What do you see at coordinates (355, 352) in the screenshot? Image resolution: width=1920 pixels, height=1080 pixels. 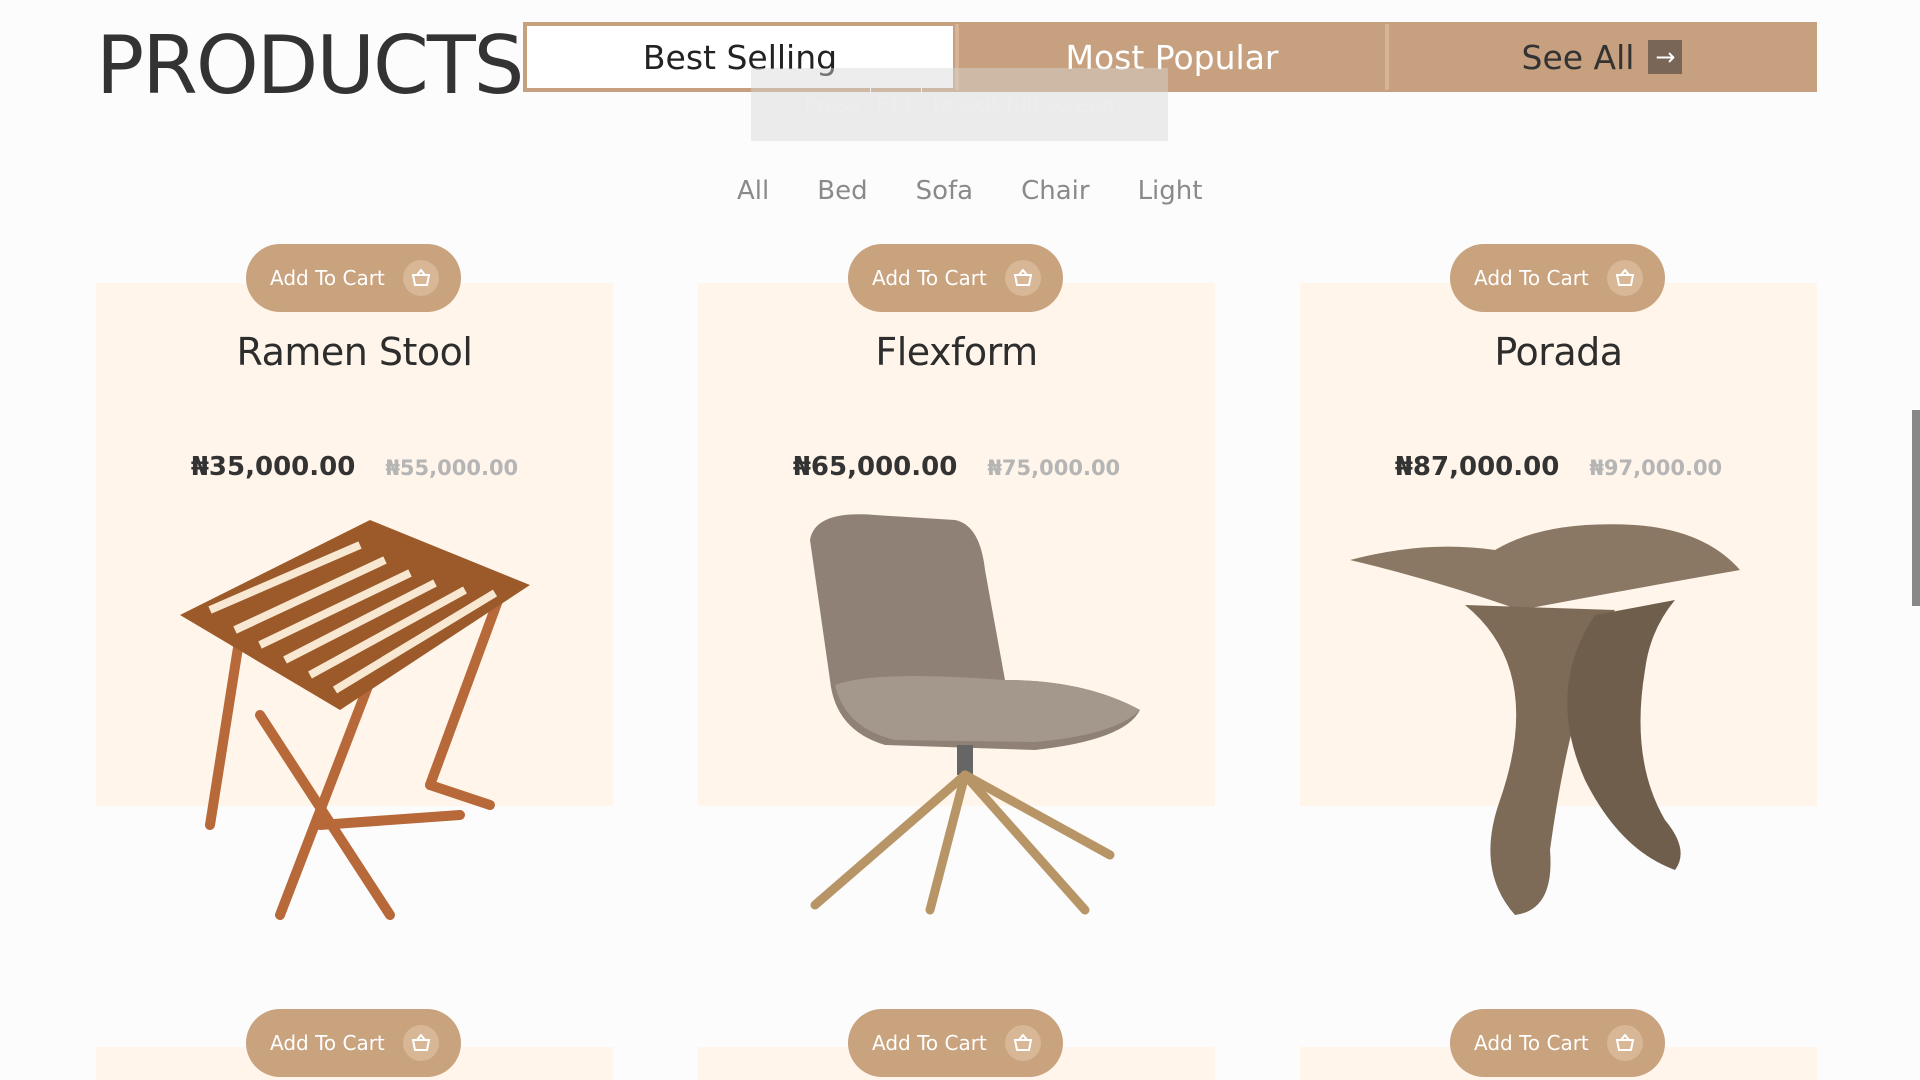 I see `product-name: Ramen Stool` at bounding box center [355, 352].